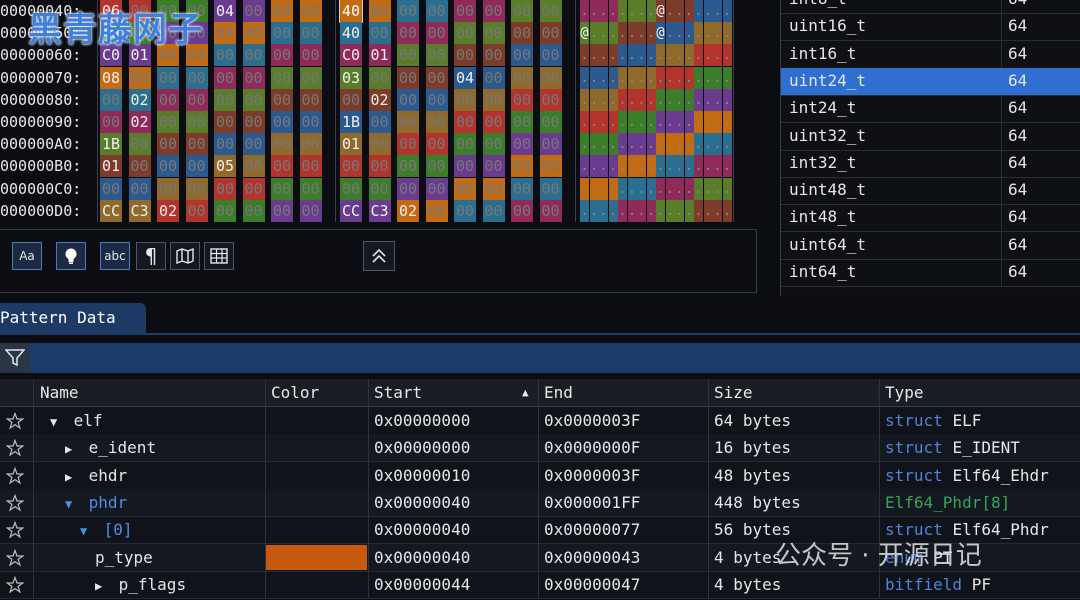 This screenshot has width=1080, height=600. Describe the element at coordinates (379, 55) in the screenshot. I see `hex-byte: 01` at that location.